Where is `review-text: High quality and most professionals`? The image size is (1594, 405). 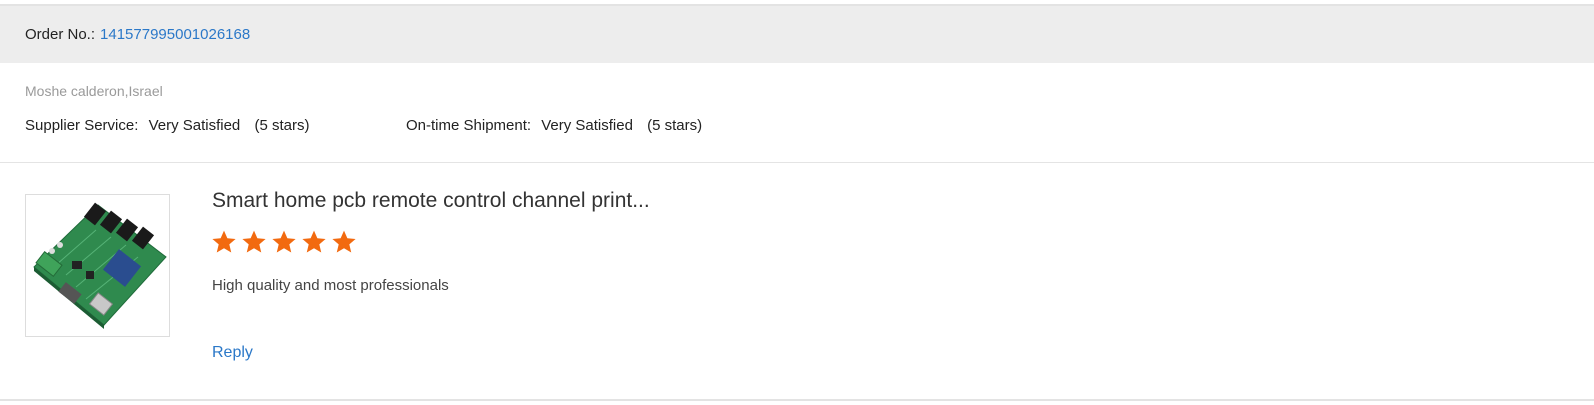
review-text: High quality and most professionals is located at coordinates (330, 285).